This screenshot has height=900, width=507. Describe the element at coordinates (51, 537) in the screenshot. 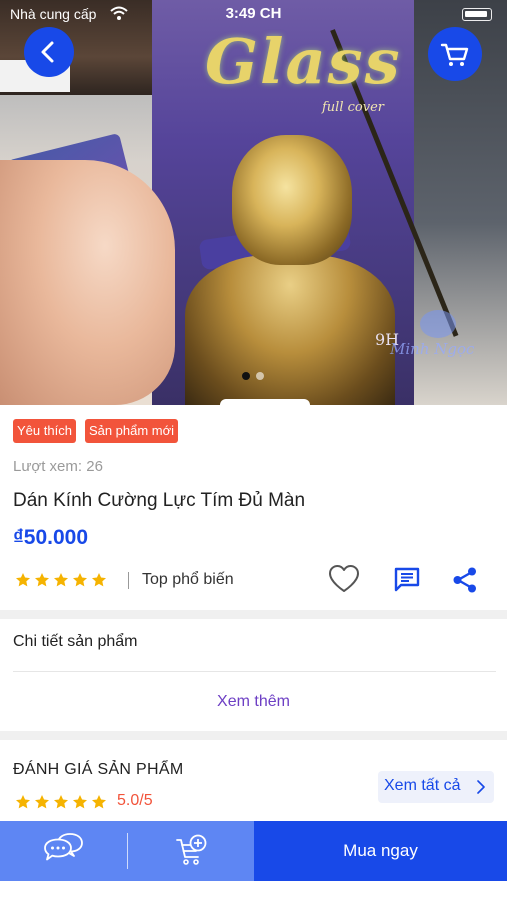

I see `product-price: ₫50.000` at that location.